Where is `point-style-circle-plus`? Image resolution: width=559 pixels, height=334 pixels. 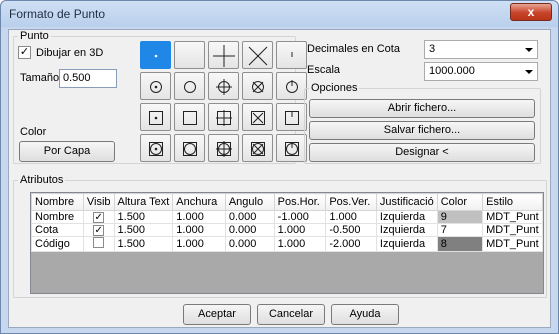 point-style-circle-plus is located at coordinates (223, 86).